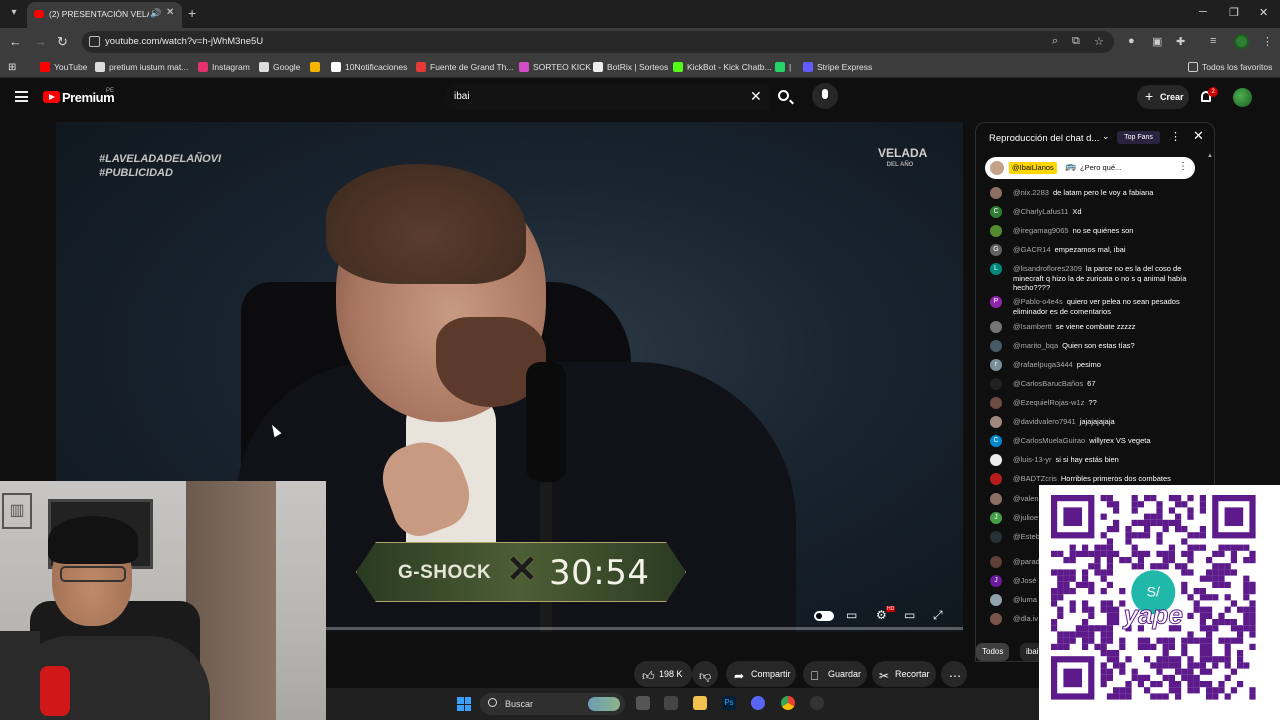 This screenshot has height=720, width=1280. Describe the element at coordinates (1242, 97) in the screenshot. I see `account-avatar` at that location.